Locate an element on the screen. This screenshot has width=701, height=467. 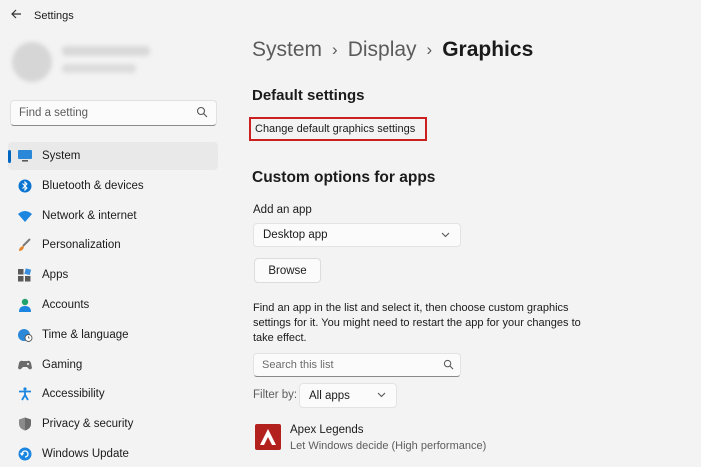
monitor-icon is located at coordinates (25, 156).